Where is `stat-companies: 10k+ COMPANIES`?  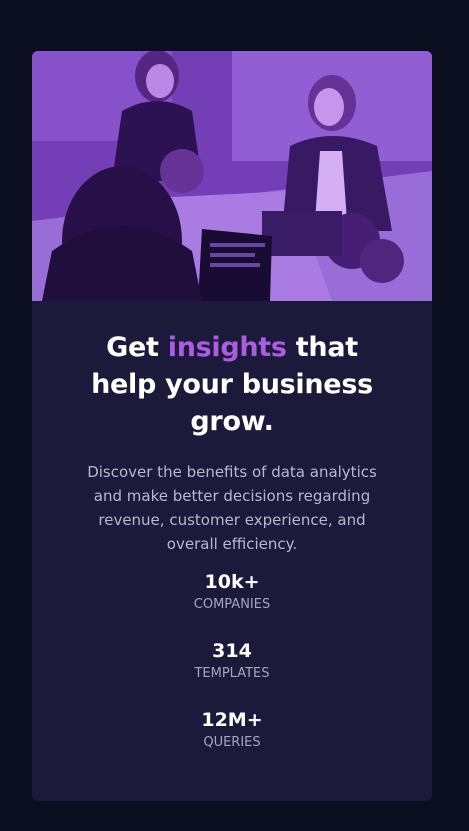
stat-companies: 10k+ COMPANIES is located at coordinates (232, 592).